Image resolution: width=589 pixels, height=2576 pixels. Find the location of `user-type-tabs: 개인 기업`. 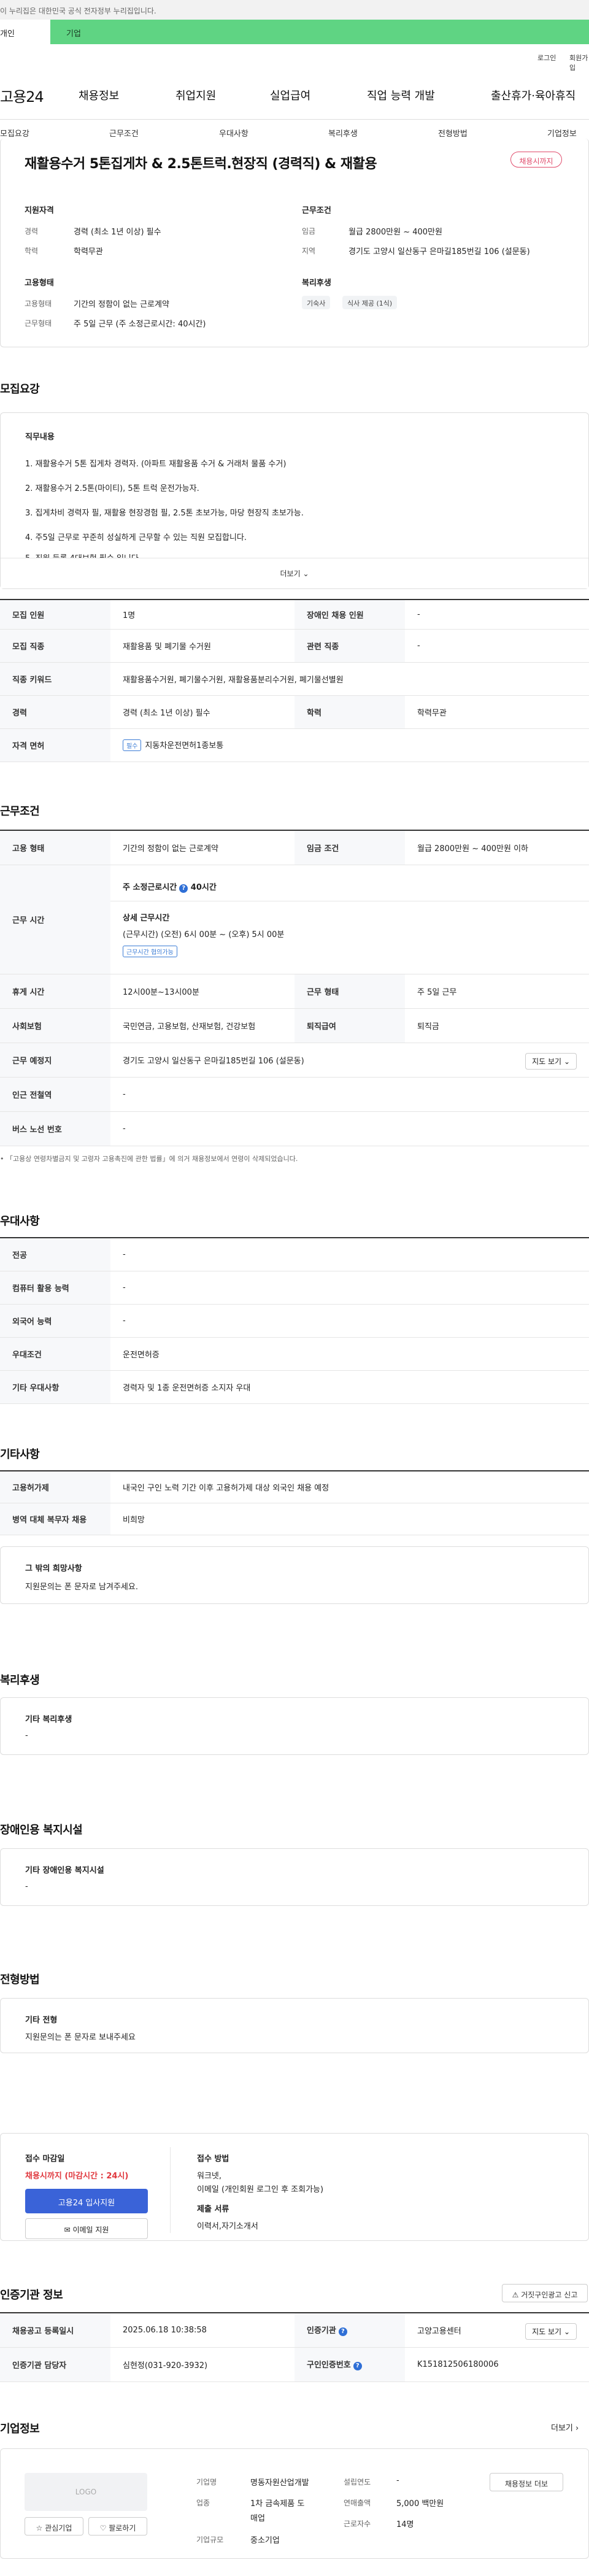

user-type-tabs: 개인 기업 is located at coordinates (294, 32).